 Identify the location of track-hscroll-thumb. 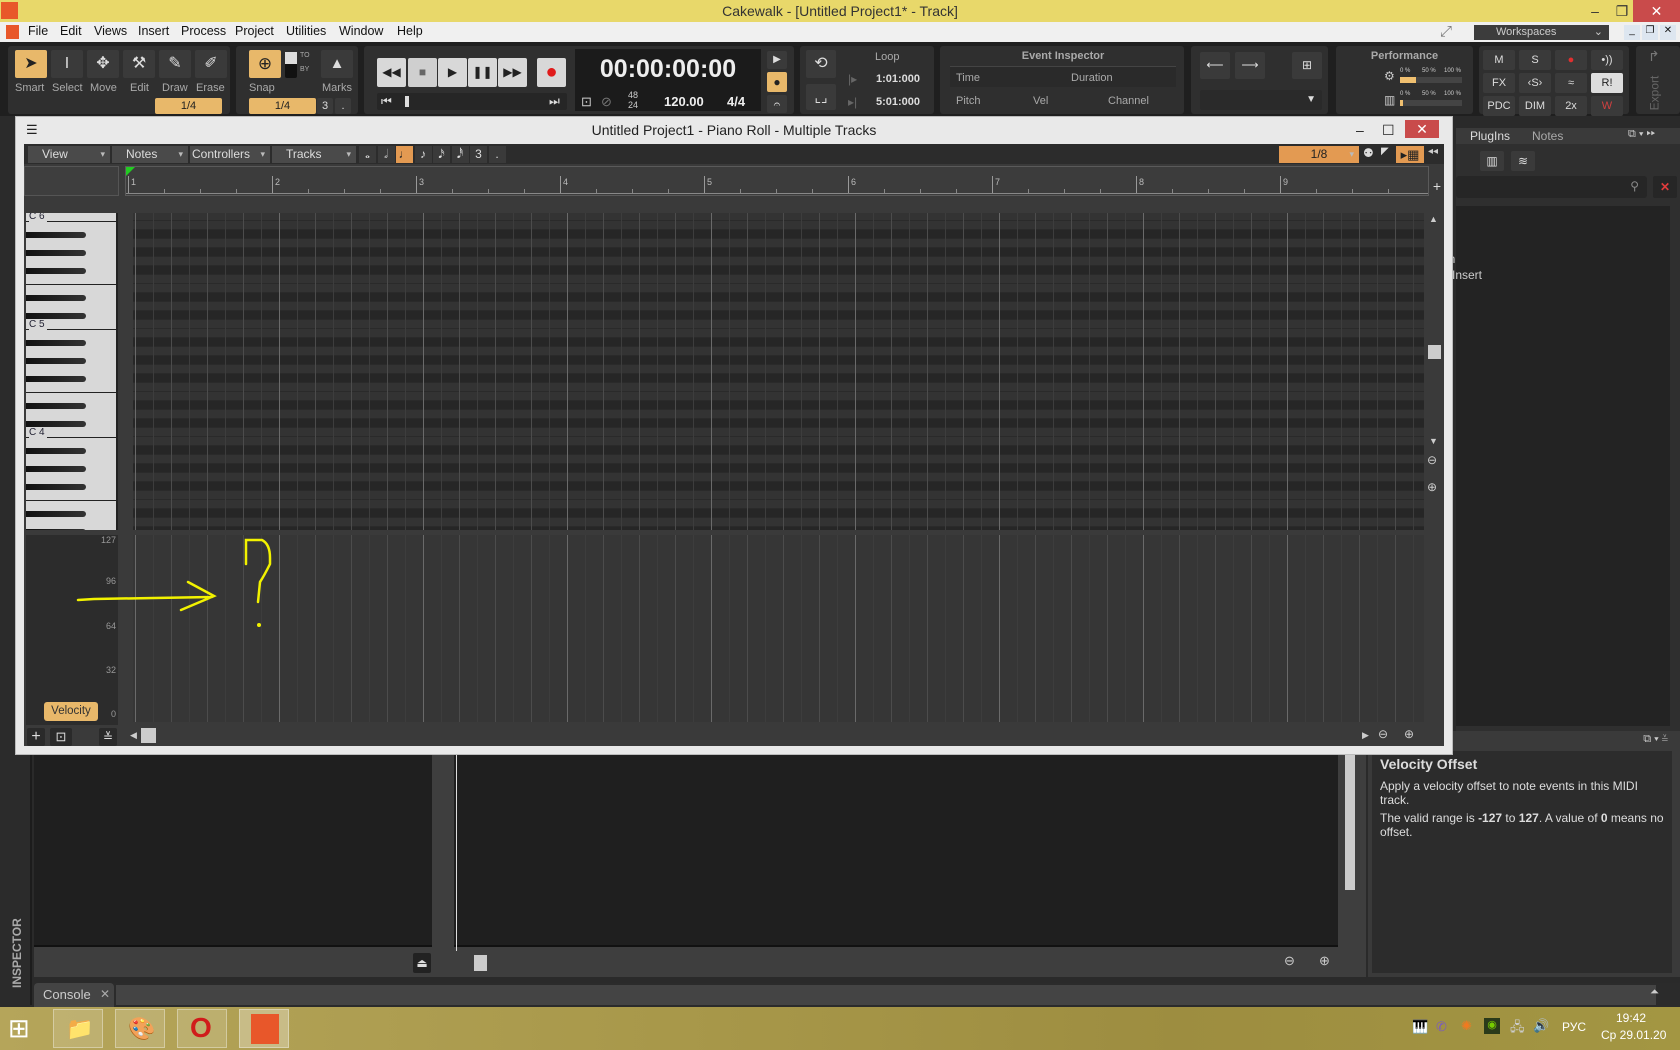
(480, 963).